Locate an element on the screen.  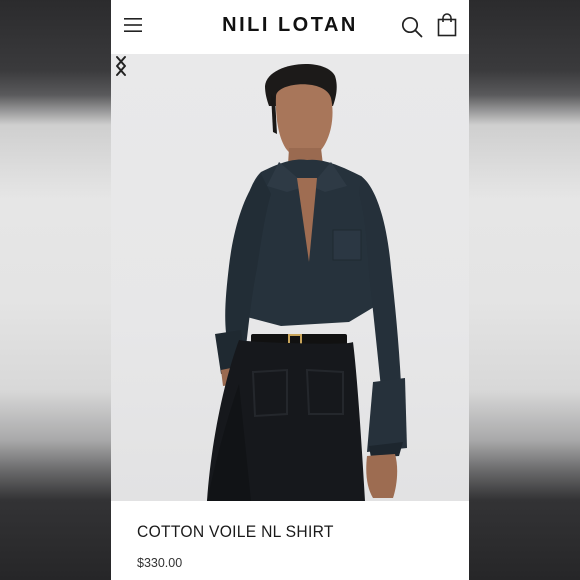
site-header: NILI LOTAN is located at coordinates (290, 27).